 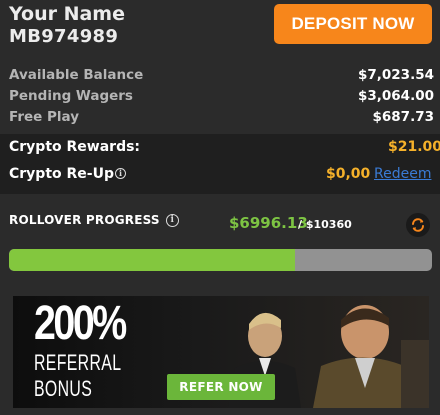 What do you see at coordinates (220, 119) in the screenshot?
I see `balance-row-freeplay: Free Play $687.73` at bounding box center [220, 119].